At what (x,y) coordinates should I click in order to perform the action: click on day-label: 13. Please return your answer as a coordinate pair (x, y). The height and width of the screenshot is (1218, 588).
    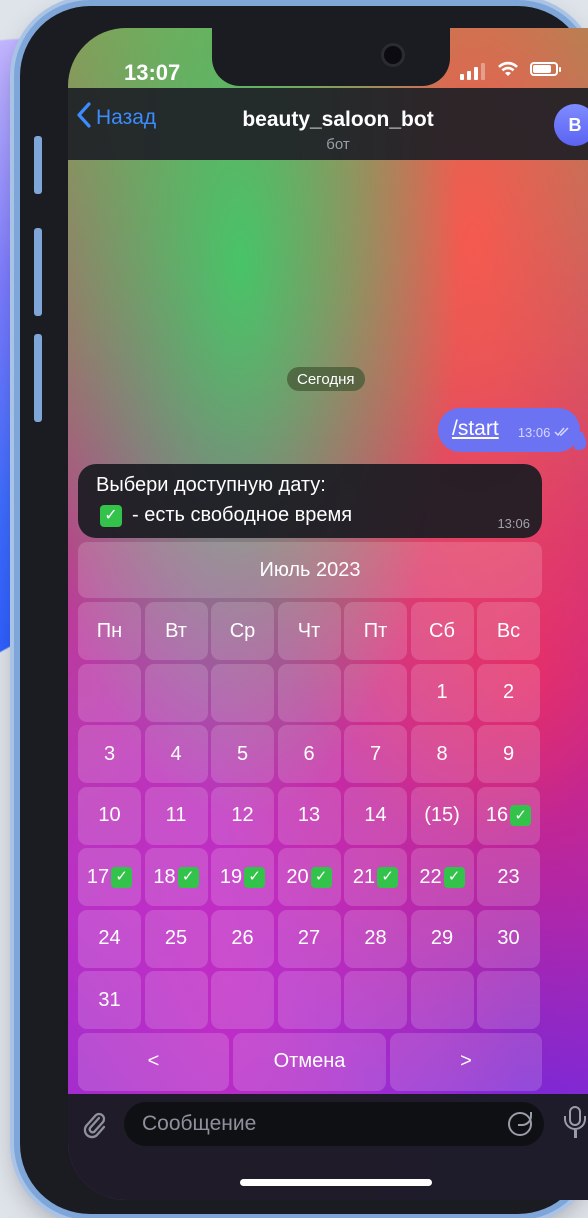
    Looking at the image, I should click on (309, 815).